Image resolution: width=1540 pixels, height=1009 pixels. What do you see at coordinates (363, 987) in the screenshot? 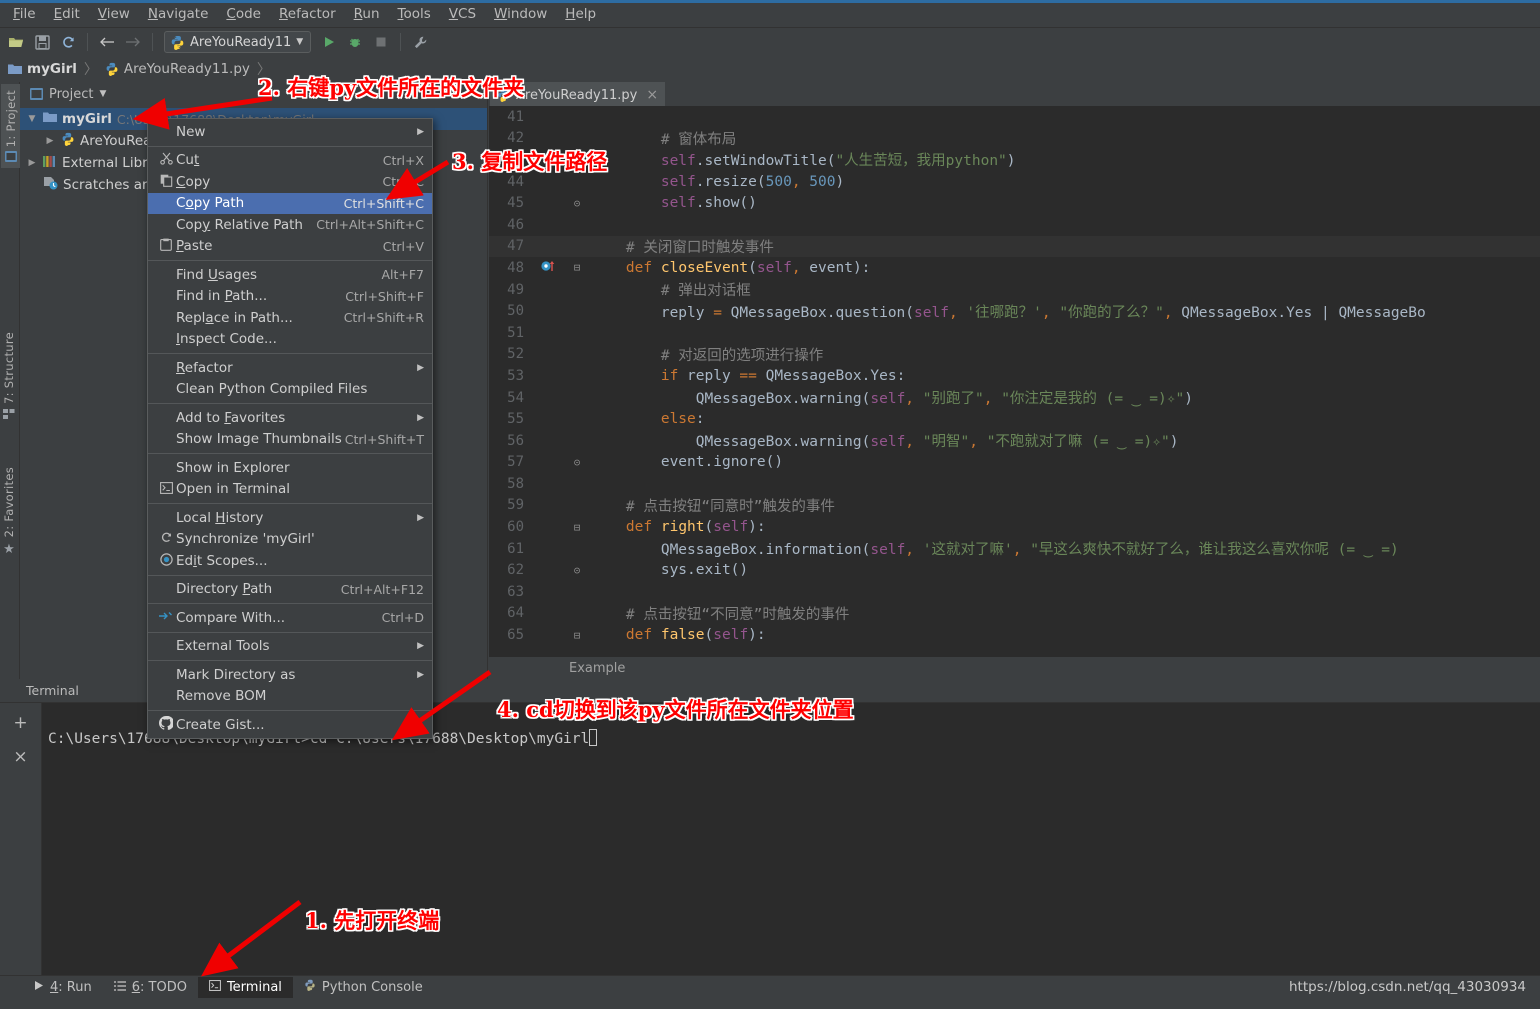
I see `bottom-tab-python-console: Python Console` at bounding box center [363, 987].